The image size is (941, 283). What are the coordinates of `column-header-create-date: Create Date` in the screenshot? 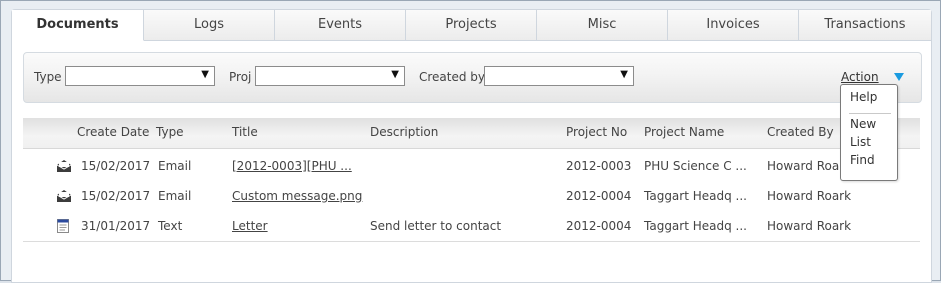 It's located at (113, 132).